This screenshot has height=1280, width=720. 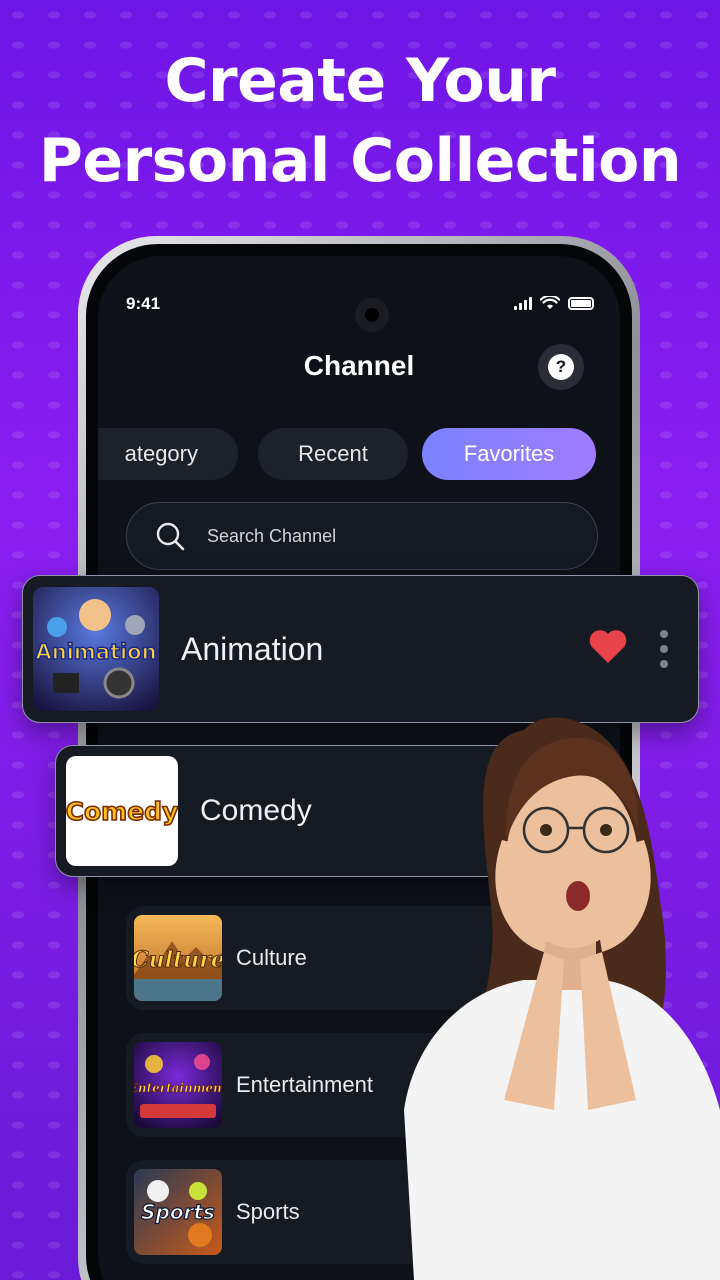 What do you see at coordinates (509, 454) in the screenshot?
I see `tab-favorites: Favorites` at bounding box center [509, 454].